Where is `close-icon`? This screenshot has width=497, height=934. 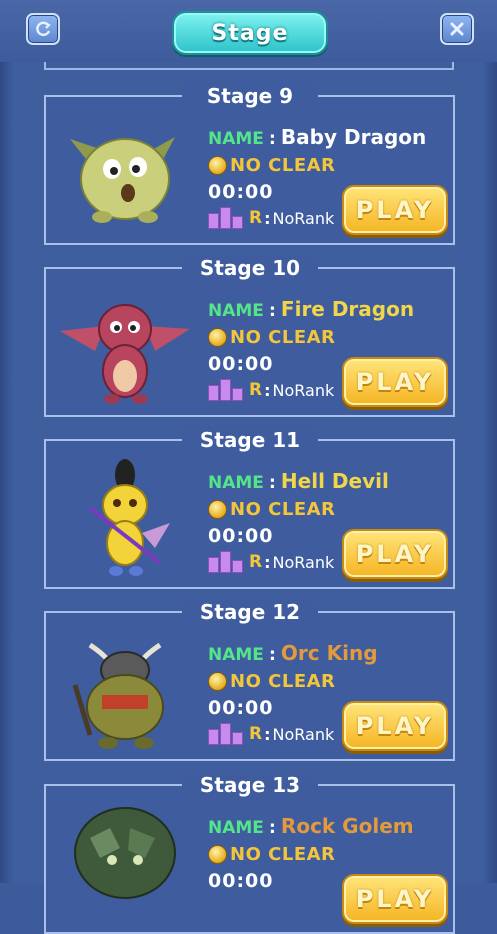 close-icon is located at coordinates (457, 29).